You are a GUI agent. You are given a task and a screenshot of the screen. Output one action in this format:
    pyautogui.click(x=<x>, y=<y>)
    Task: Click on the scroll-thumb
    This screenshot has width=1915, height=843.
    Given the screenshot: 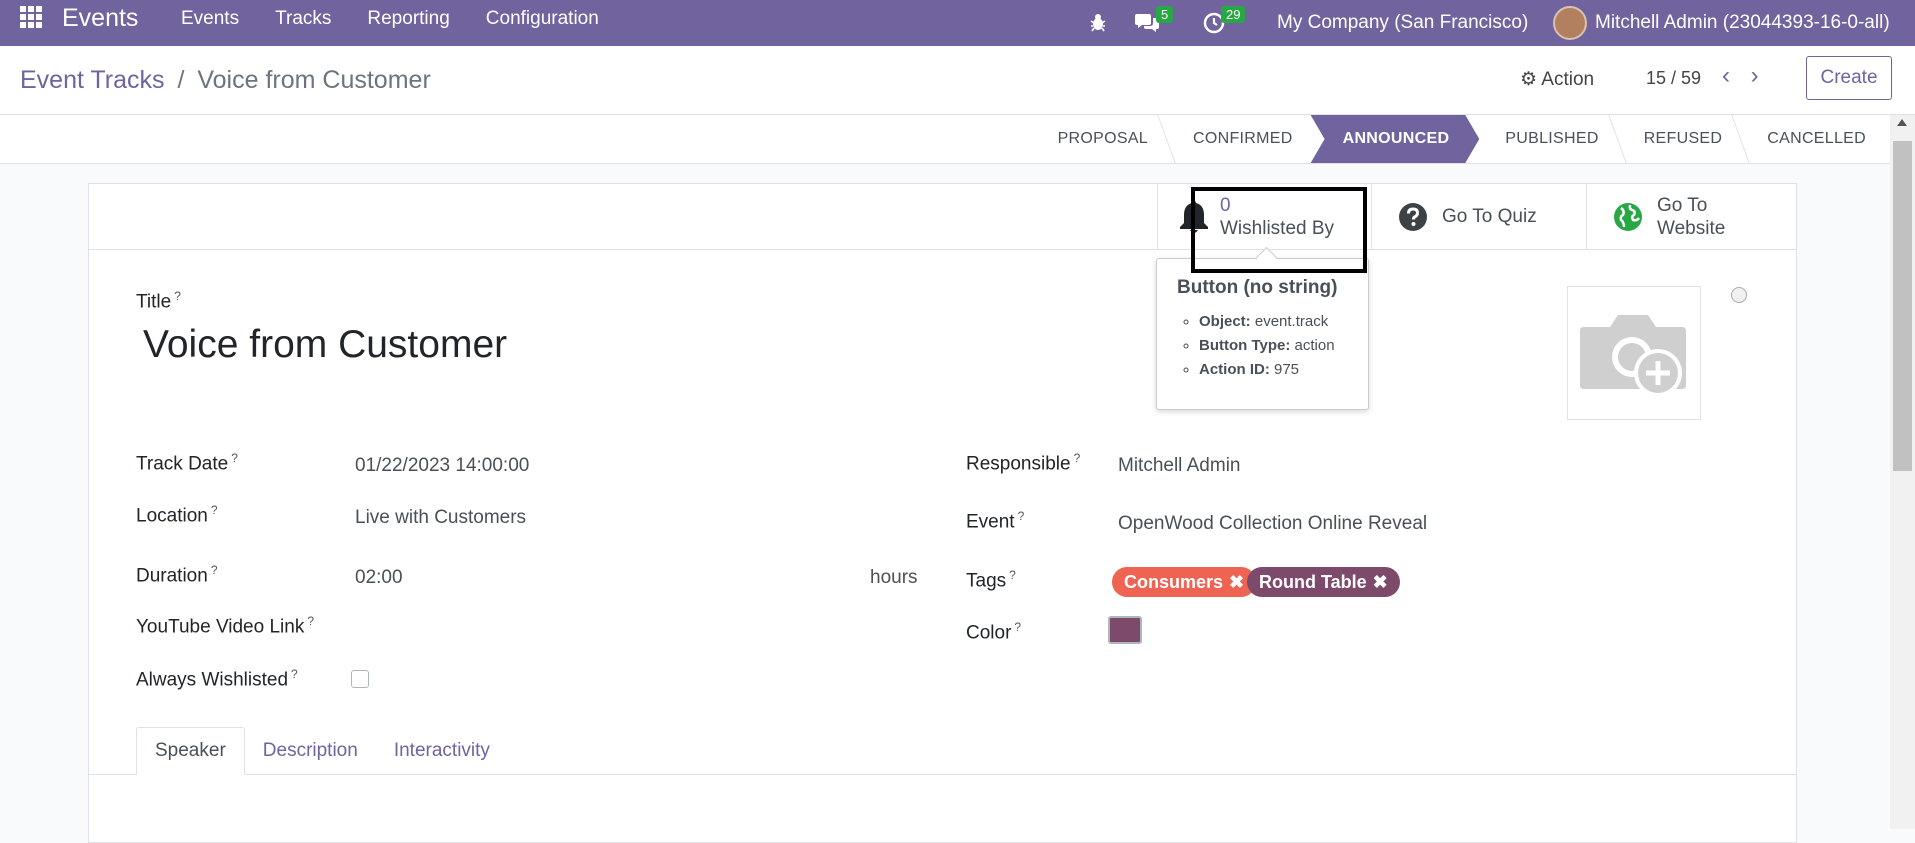 What is the action you would take?
    pyautogui.click(x=1902, y=306)
    